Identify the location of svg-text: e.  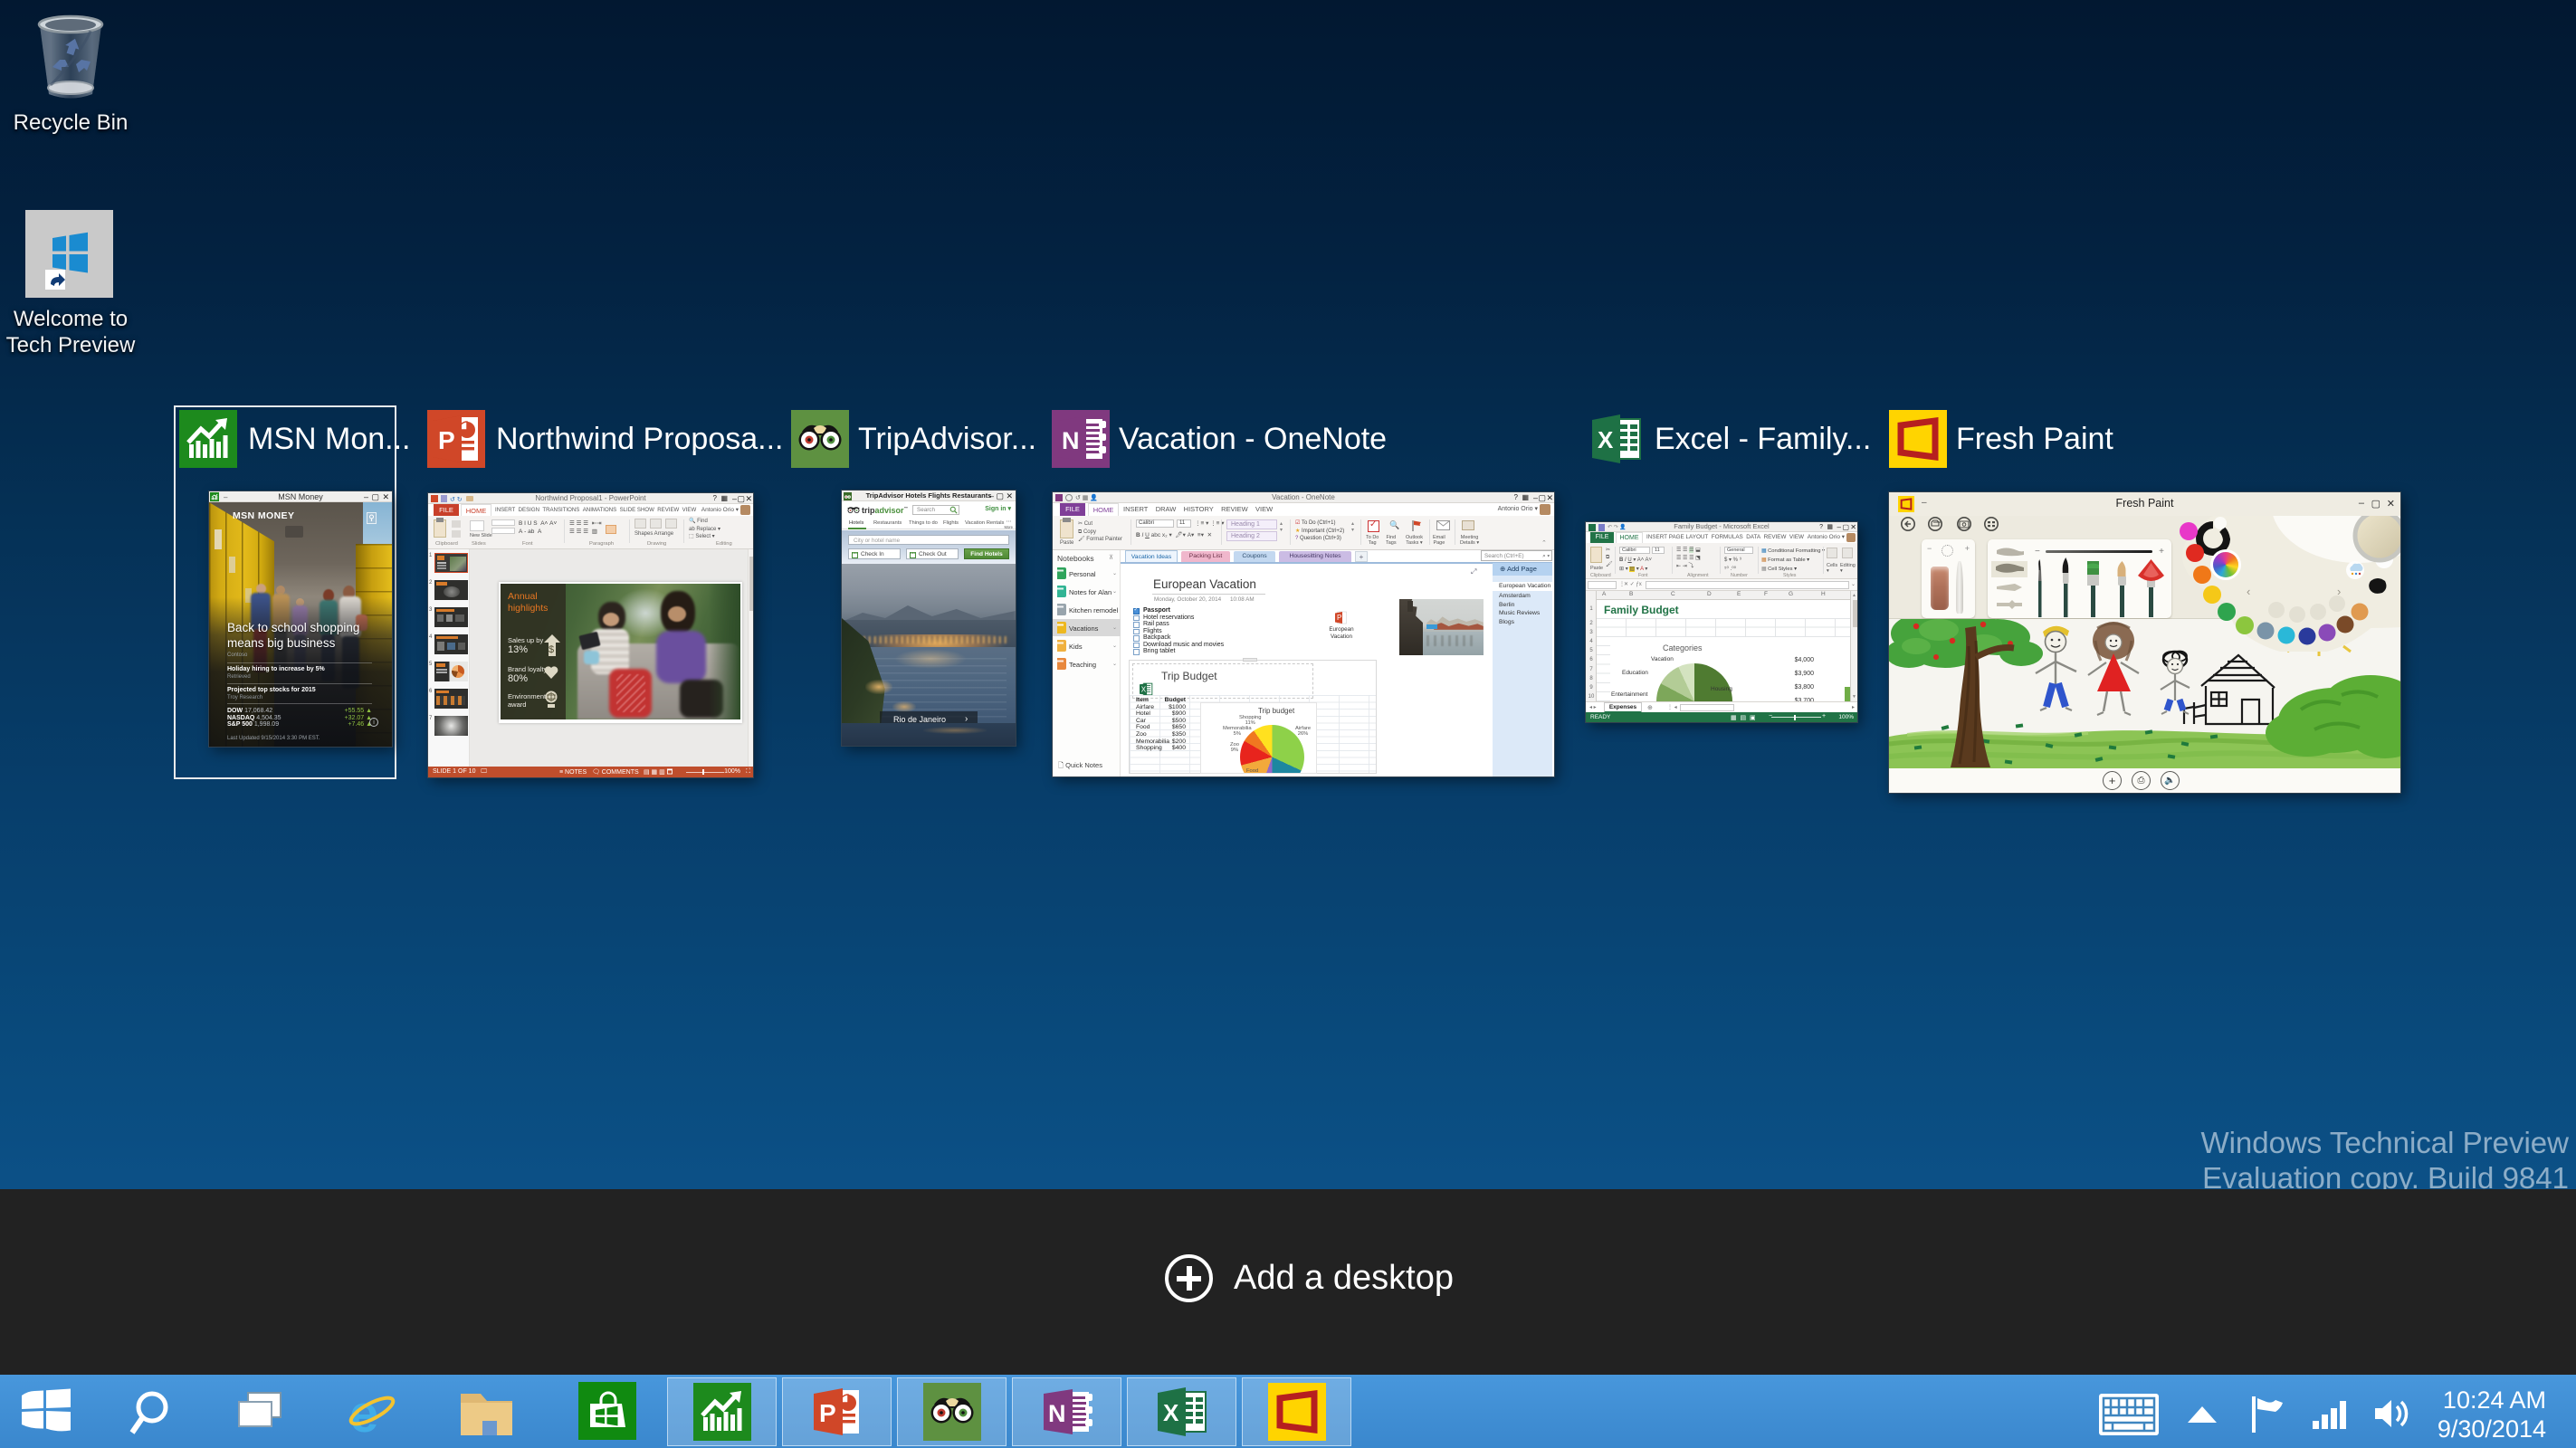
(363, 1412).